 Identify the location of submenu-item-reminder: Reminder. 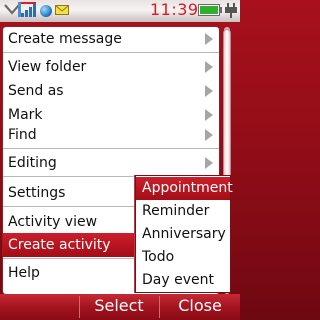
(183, 211).